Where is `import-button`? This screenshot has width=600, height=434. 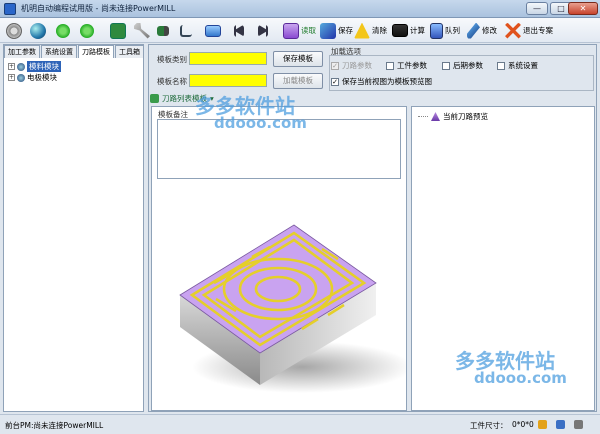
import-button is located at coordinates (163, 30).